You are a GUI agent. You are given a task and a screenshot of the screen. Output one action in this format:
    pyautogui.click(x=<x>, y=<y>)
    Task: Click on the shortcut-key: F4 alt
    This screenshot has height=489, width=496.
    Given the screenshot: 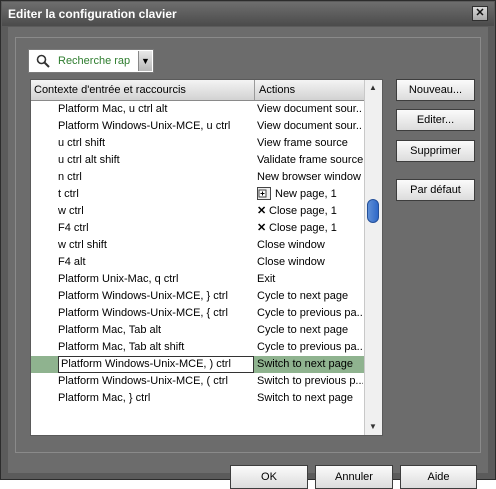 What is the action you would take?
    pyautogui.click(x=72, y=262)
    